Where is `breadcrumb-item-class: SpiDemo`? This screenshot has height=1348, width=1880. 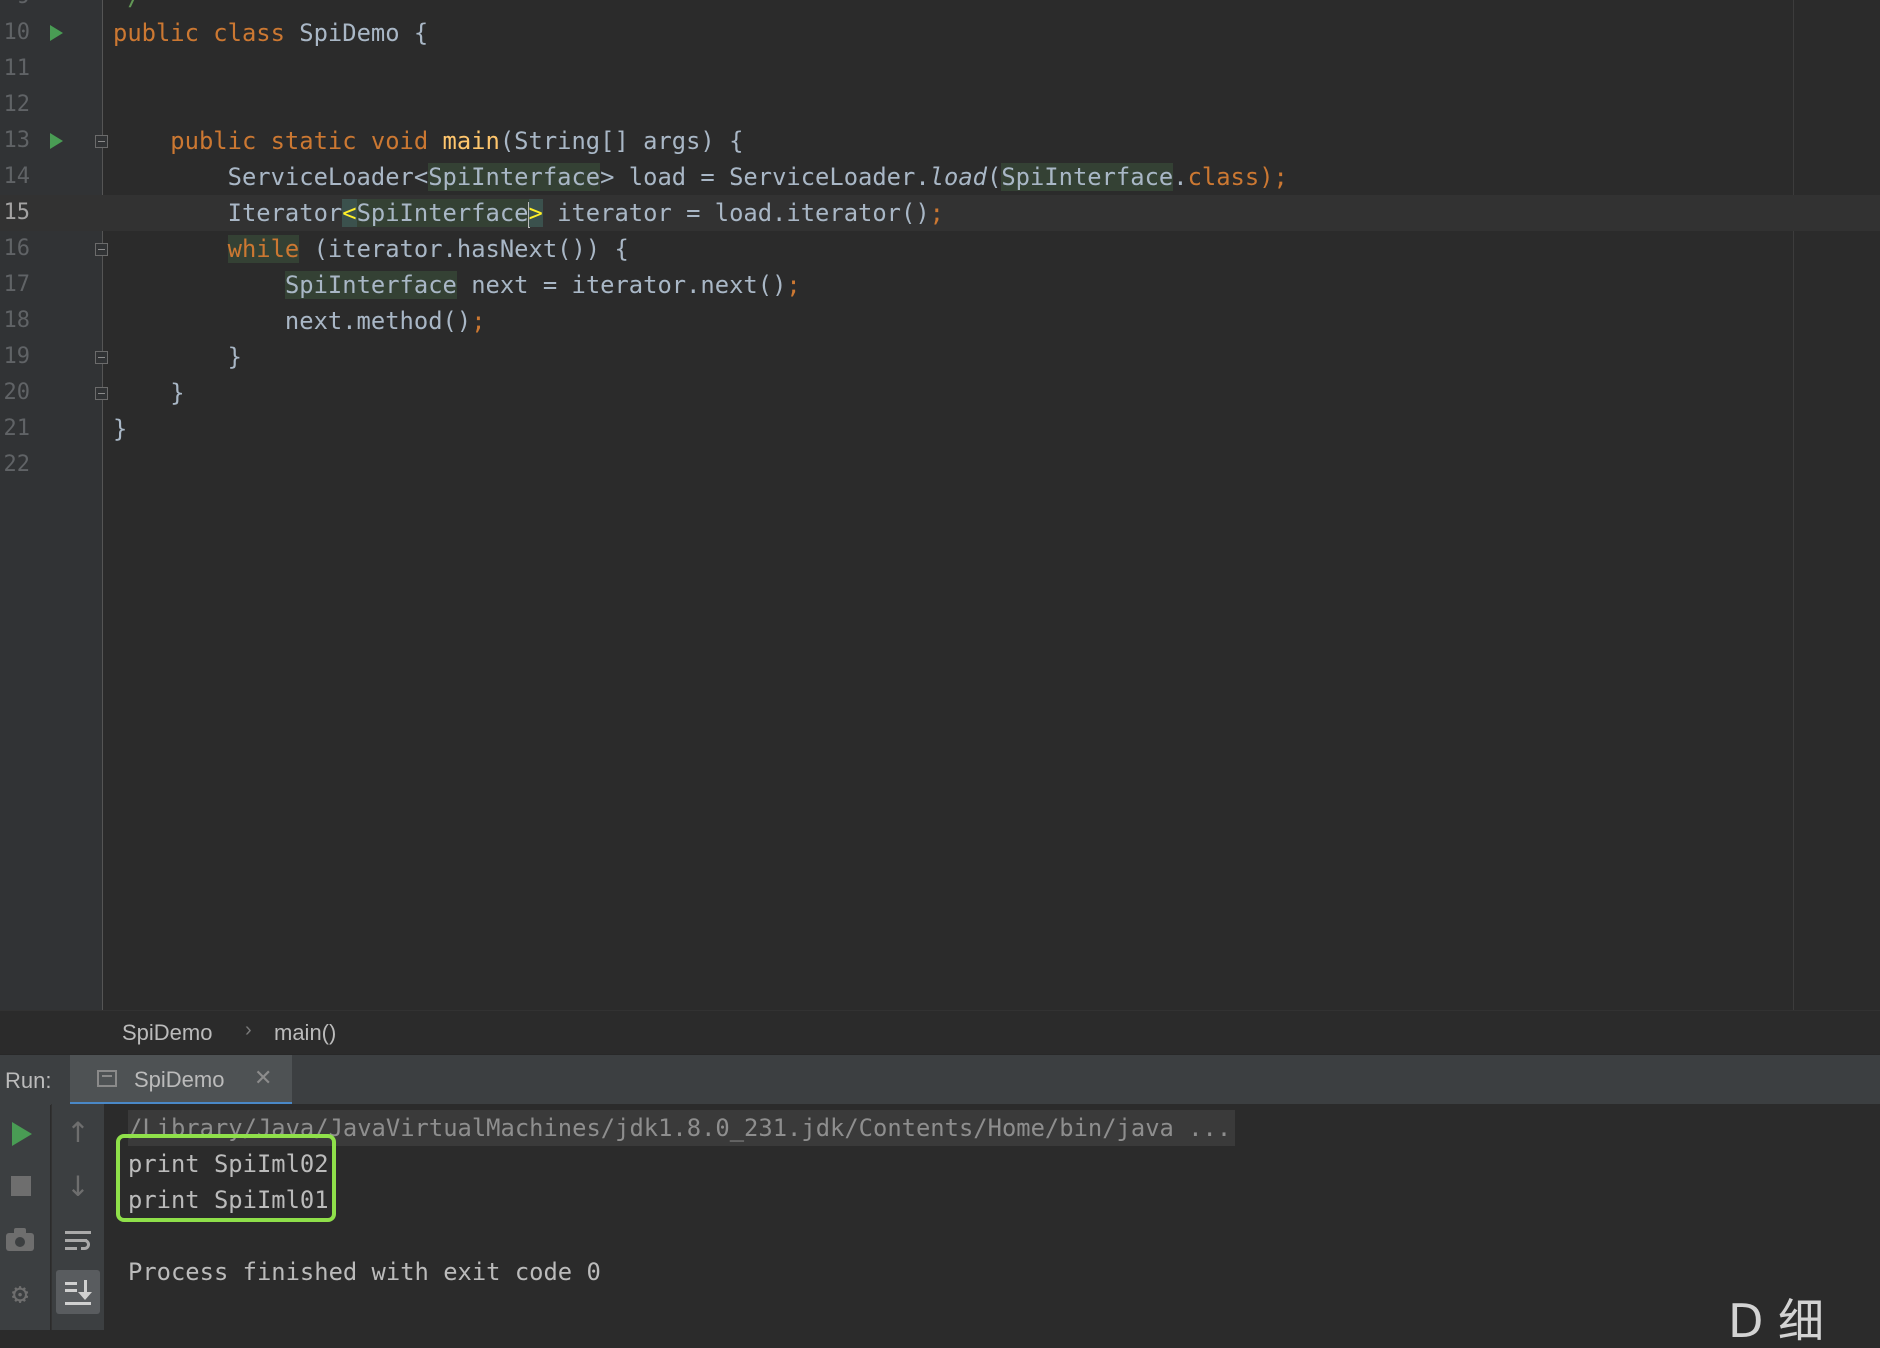
breadcrumb-item-class: SpiDemo is located at coordinates (167, 1033).